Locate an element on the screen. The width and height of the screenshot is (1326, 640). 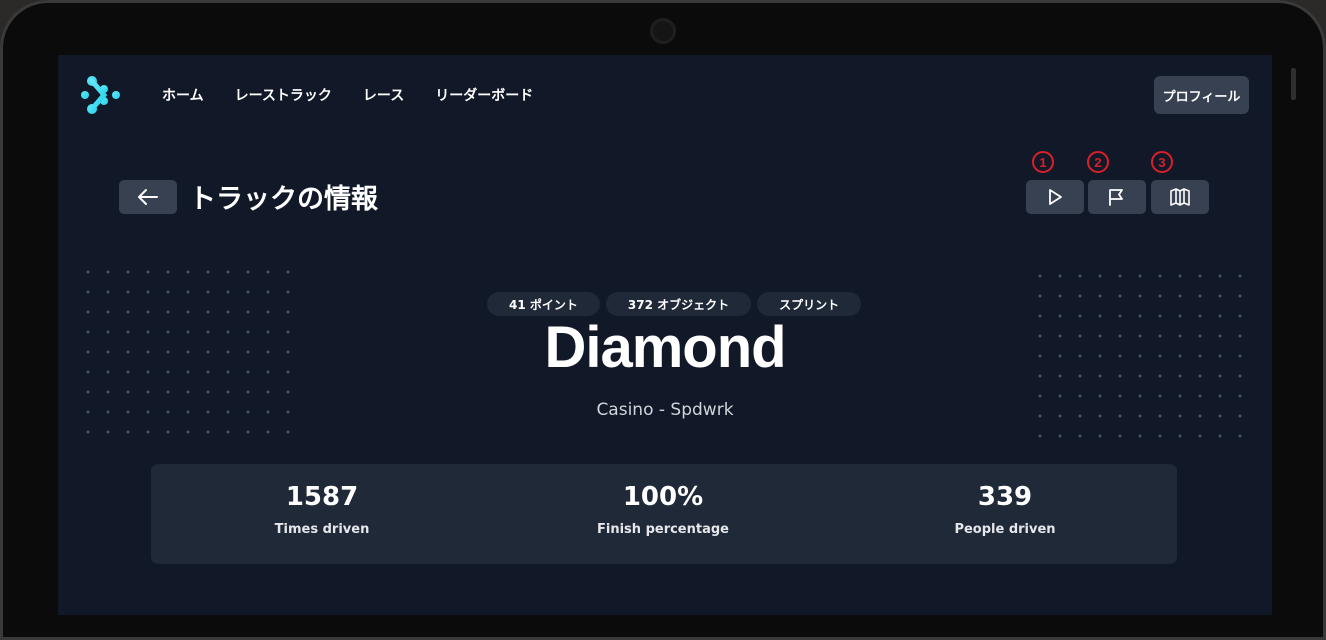
play-button is located at coordinates (1055, 197).